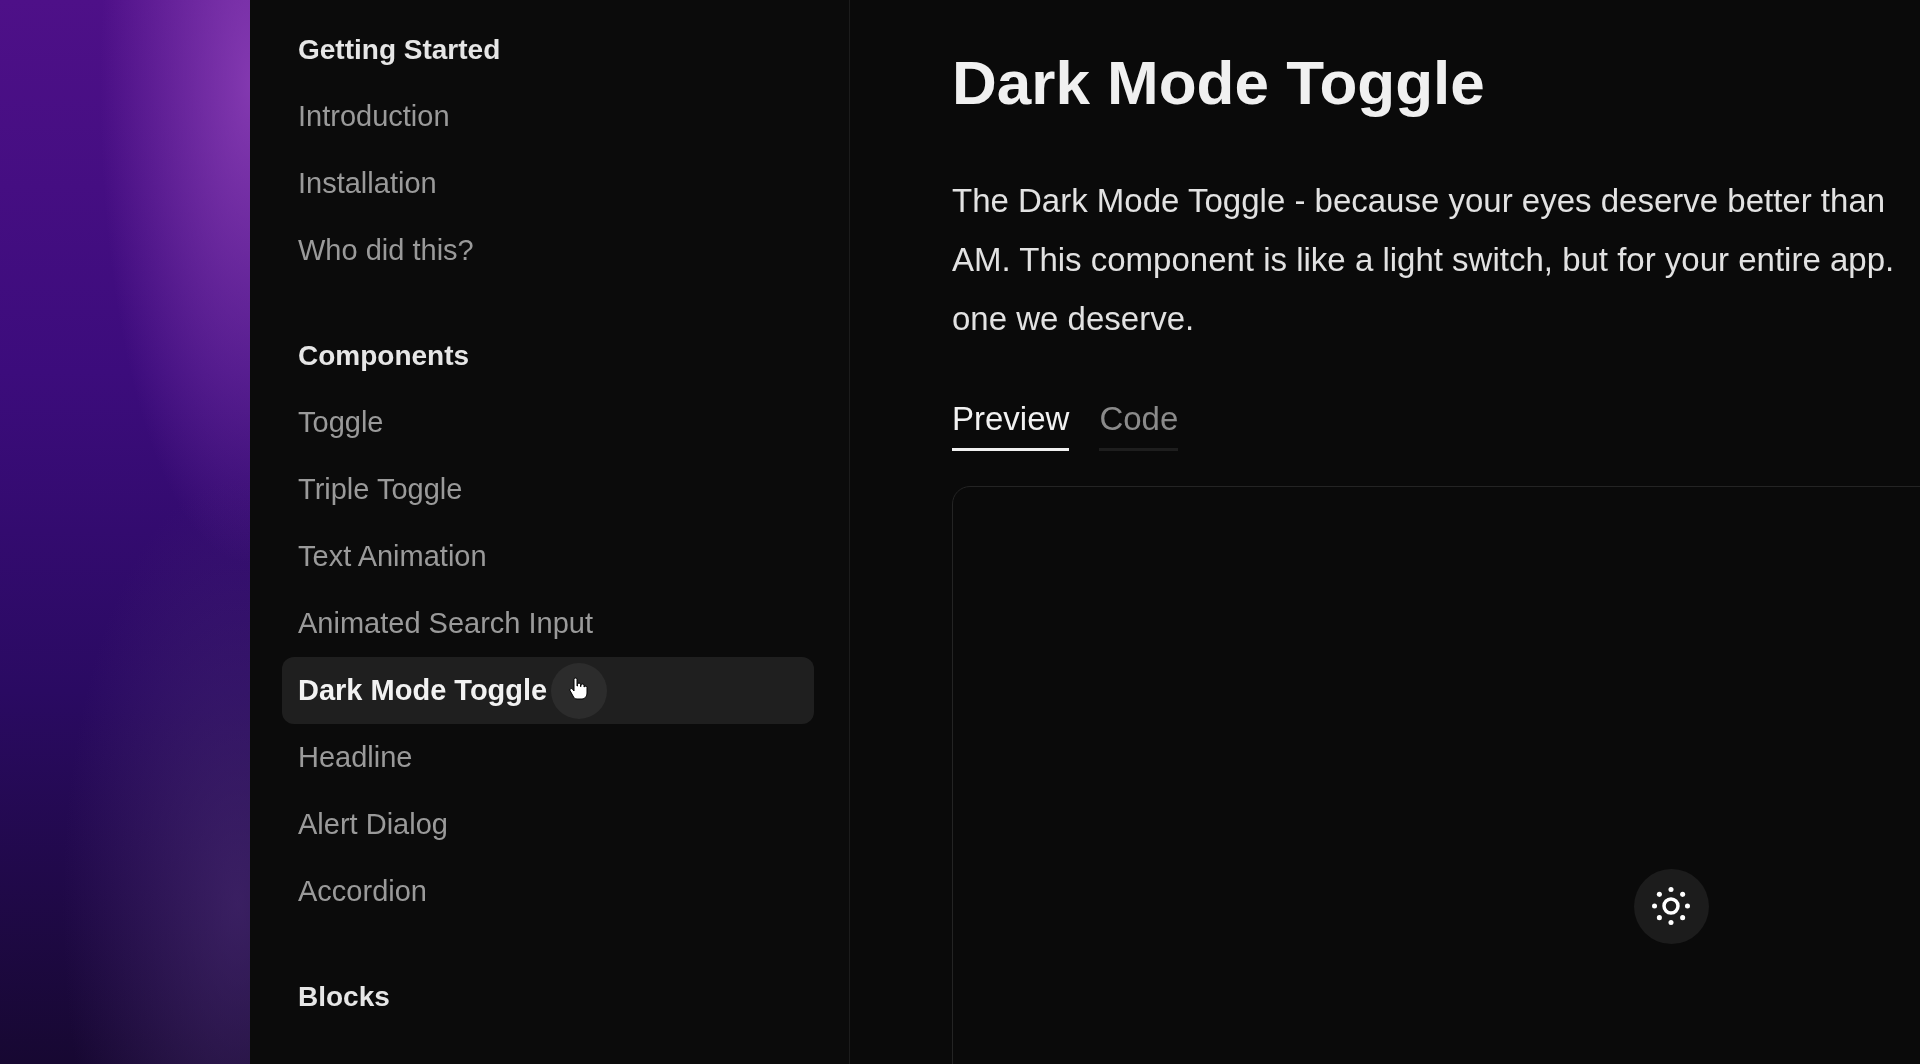 The width and height of the screenshot is (1920, 1064). What do you see at coordinates (548, 489) in the screenshot?
I see `sidebar-item: Triple Toggle` at bounding box center [548, 489].